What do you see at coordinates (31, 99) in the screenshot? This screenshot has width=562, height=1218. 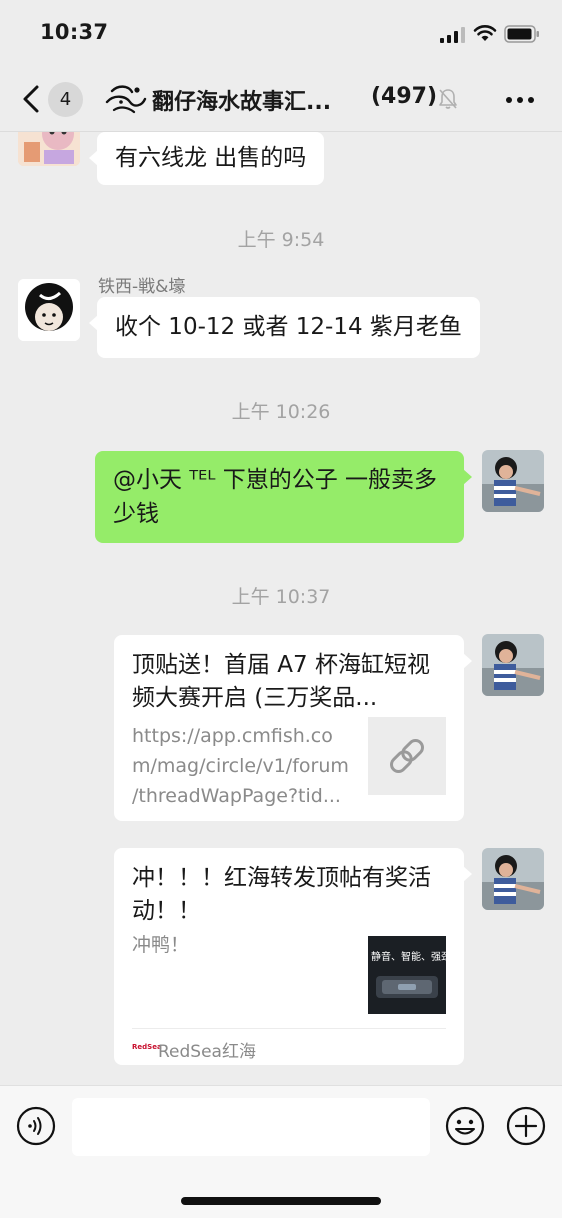 I see `back-chevron-icon` at bounding box center [31, 99].